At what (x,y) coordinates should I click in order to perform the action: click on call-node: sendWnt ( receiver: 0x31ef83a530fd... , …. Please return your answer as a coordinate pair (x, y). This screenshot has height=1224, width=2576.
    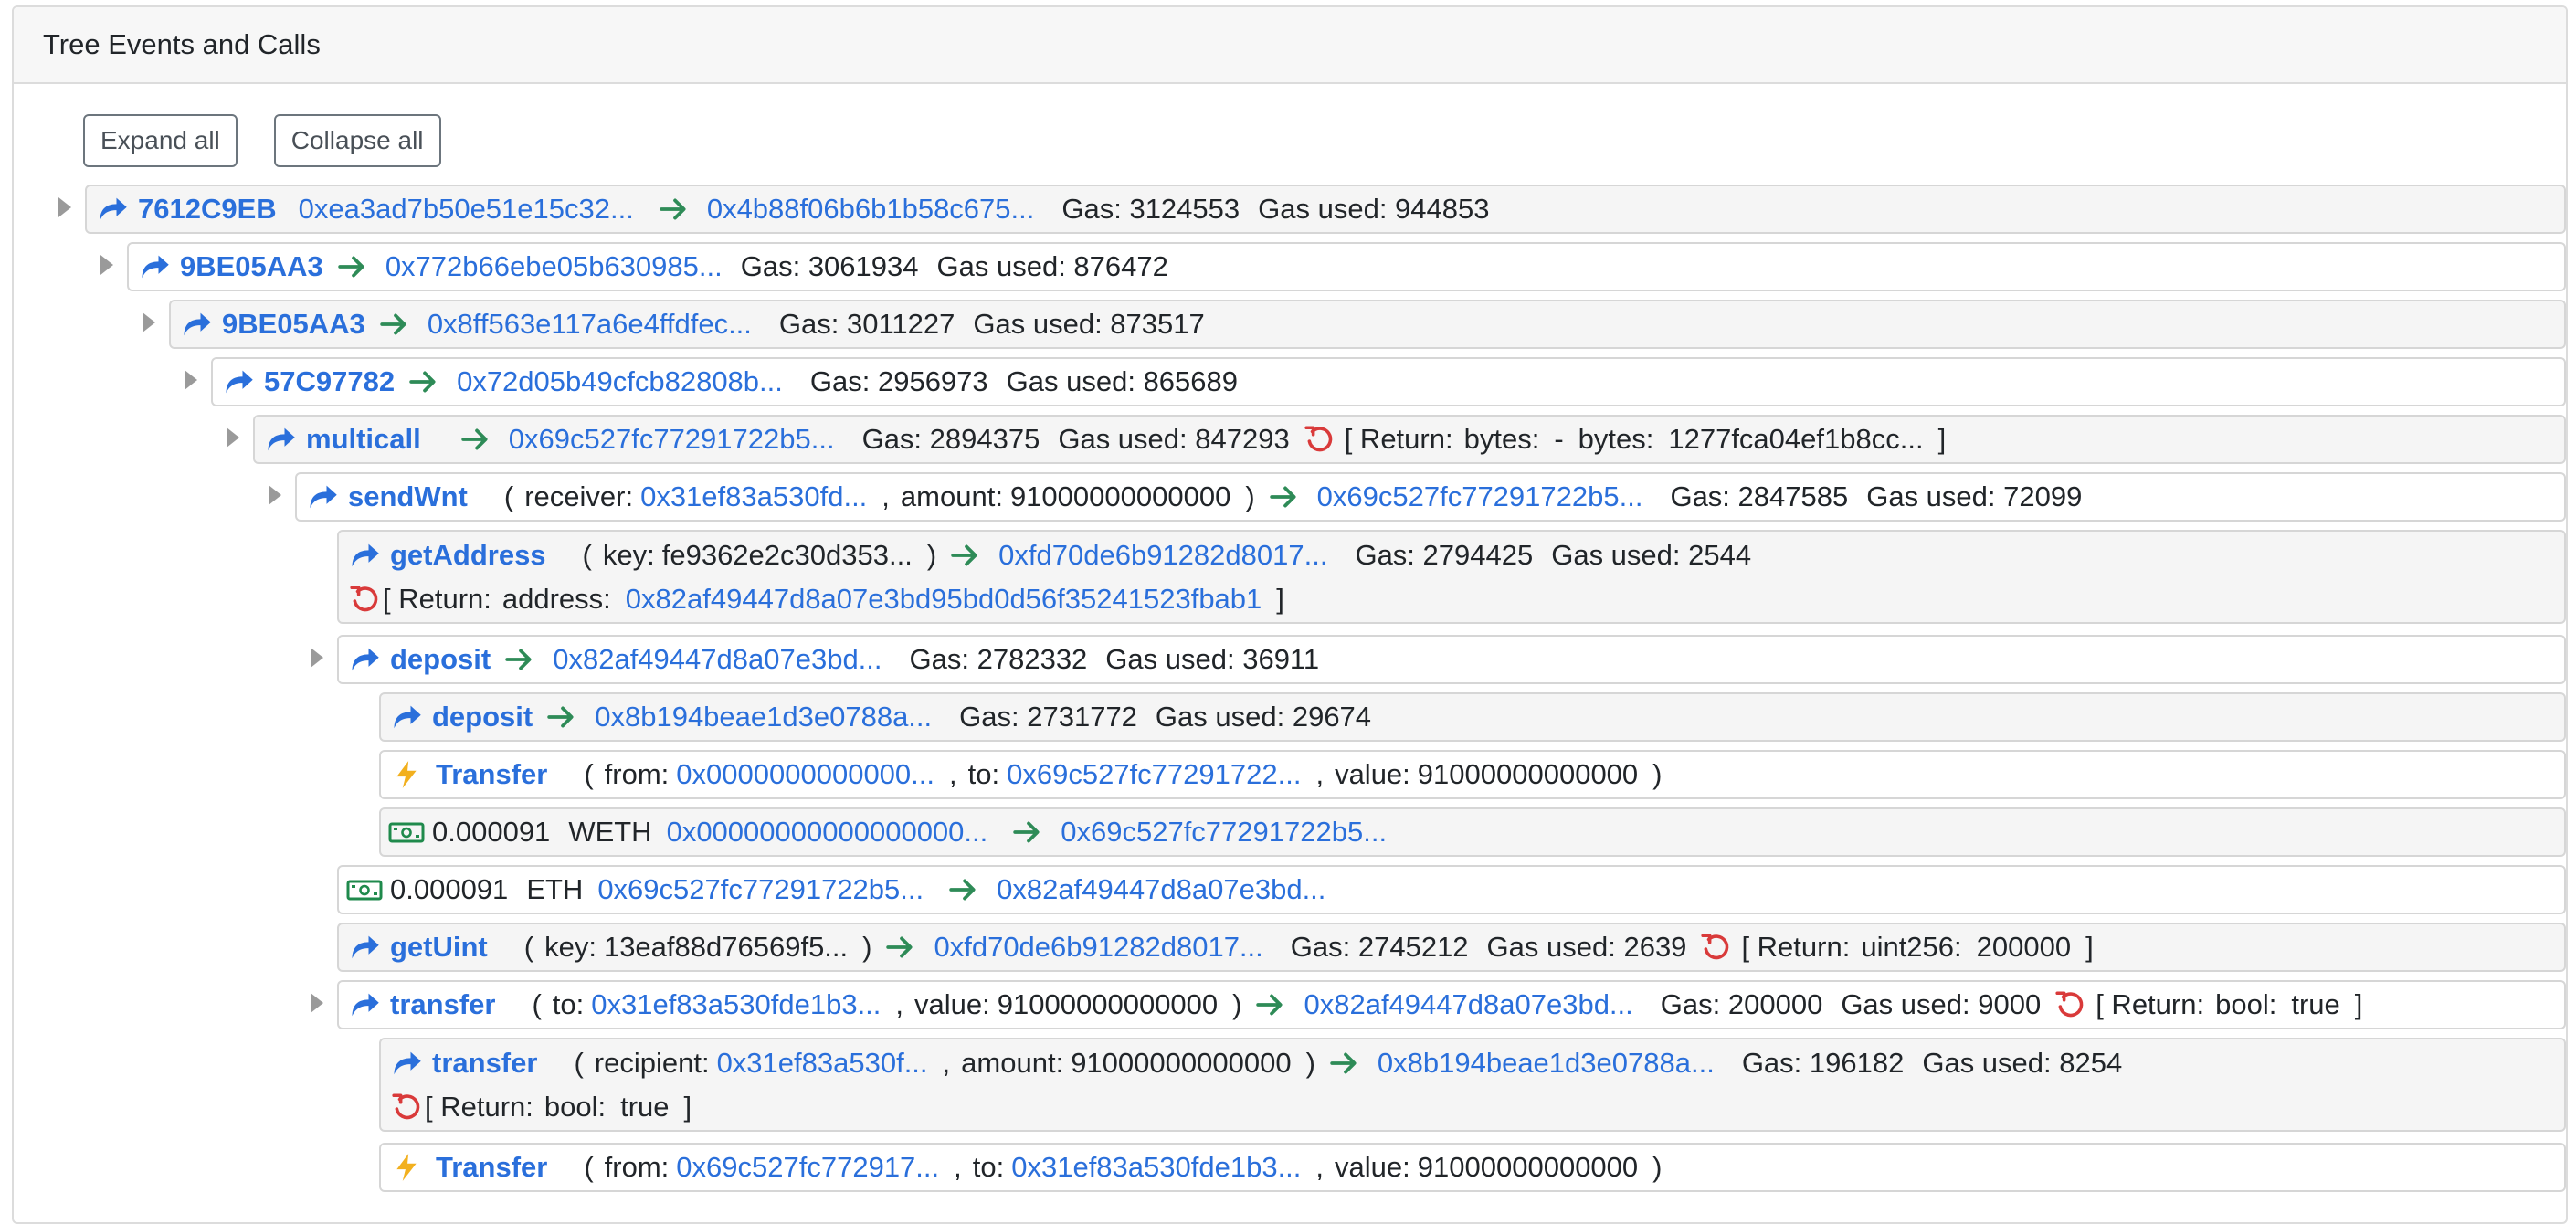
    Looking at the image, I should click on (1430, 497).